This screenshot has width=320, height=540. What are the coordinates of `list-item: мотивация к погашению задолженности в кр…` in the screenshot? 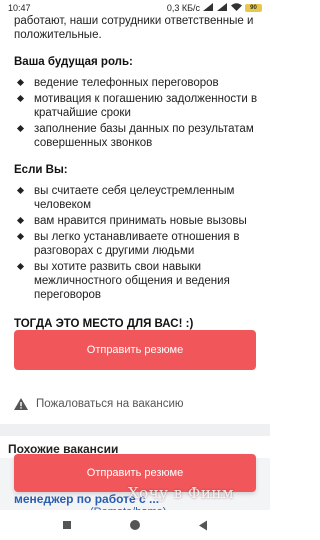 It's located at (138, 106).